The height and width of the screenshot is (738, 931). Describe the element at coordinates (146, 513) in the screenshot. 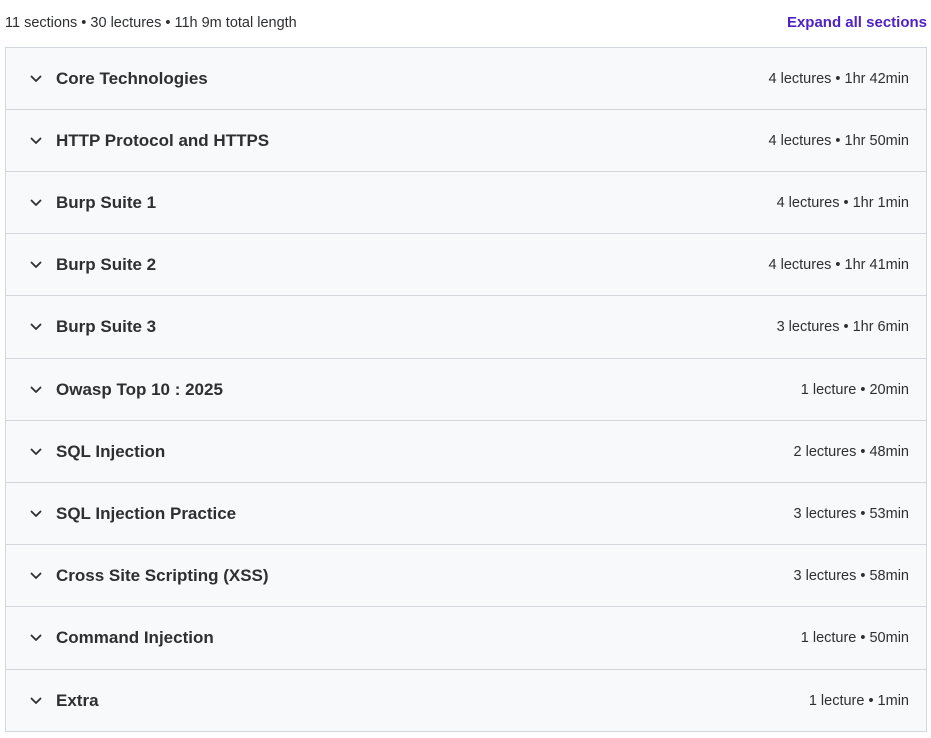

I see `section-title: SQL Injection Practice` at that location.